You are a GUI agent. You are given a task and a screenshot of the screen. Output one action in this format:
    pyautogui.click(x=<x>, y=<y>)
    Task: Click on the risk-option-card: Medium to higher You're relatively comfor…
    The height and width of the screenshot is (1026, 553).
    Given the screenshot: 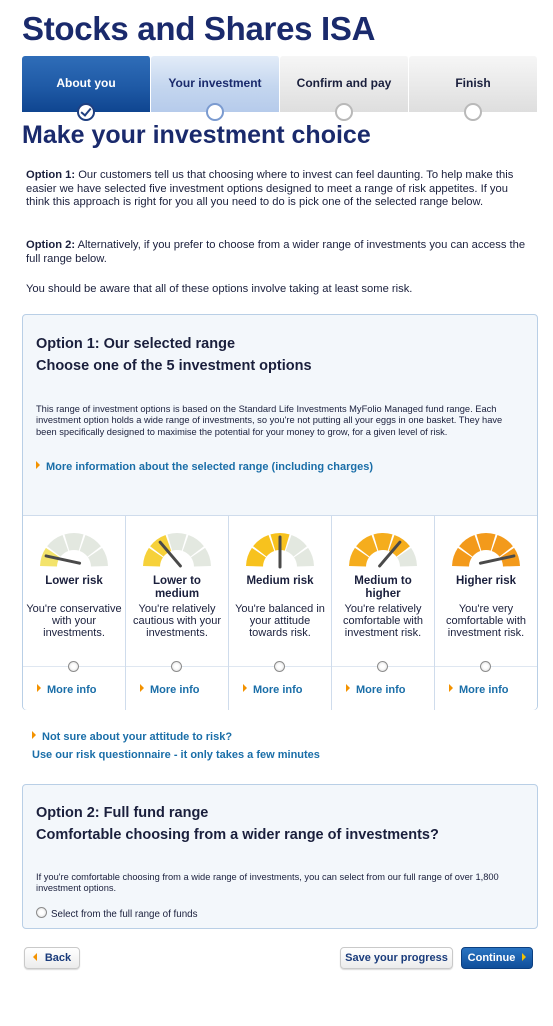 What is the action you would take?
    pyautogui.click(x=383, y=613)
    